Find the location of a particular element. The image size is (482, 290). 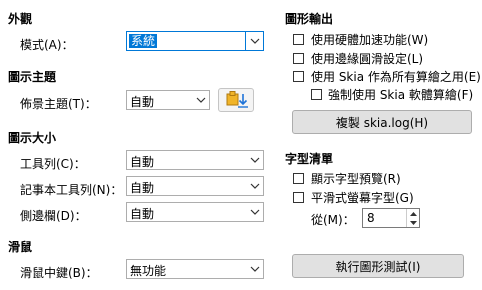

hw-accel-label: 使用硬體加速功能(W) is located at coordinates (370, 40).